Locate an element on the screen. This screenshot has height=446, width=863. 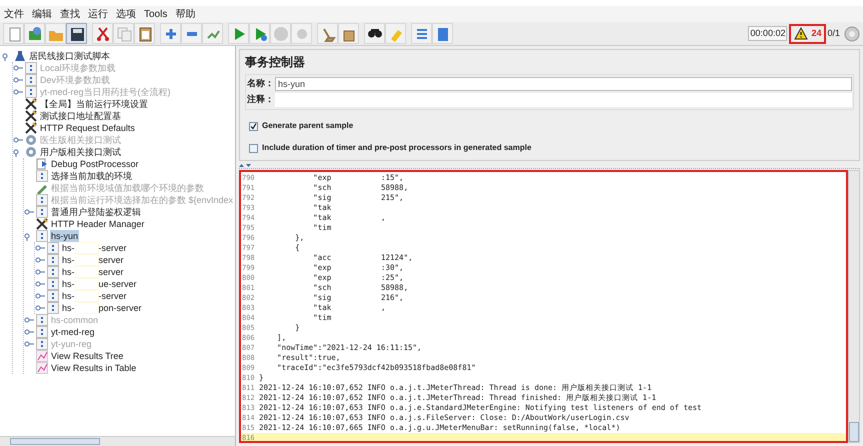
warning-indicator: 24 is located at coordinates (807, 34).